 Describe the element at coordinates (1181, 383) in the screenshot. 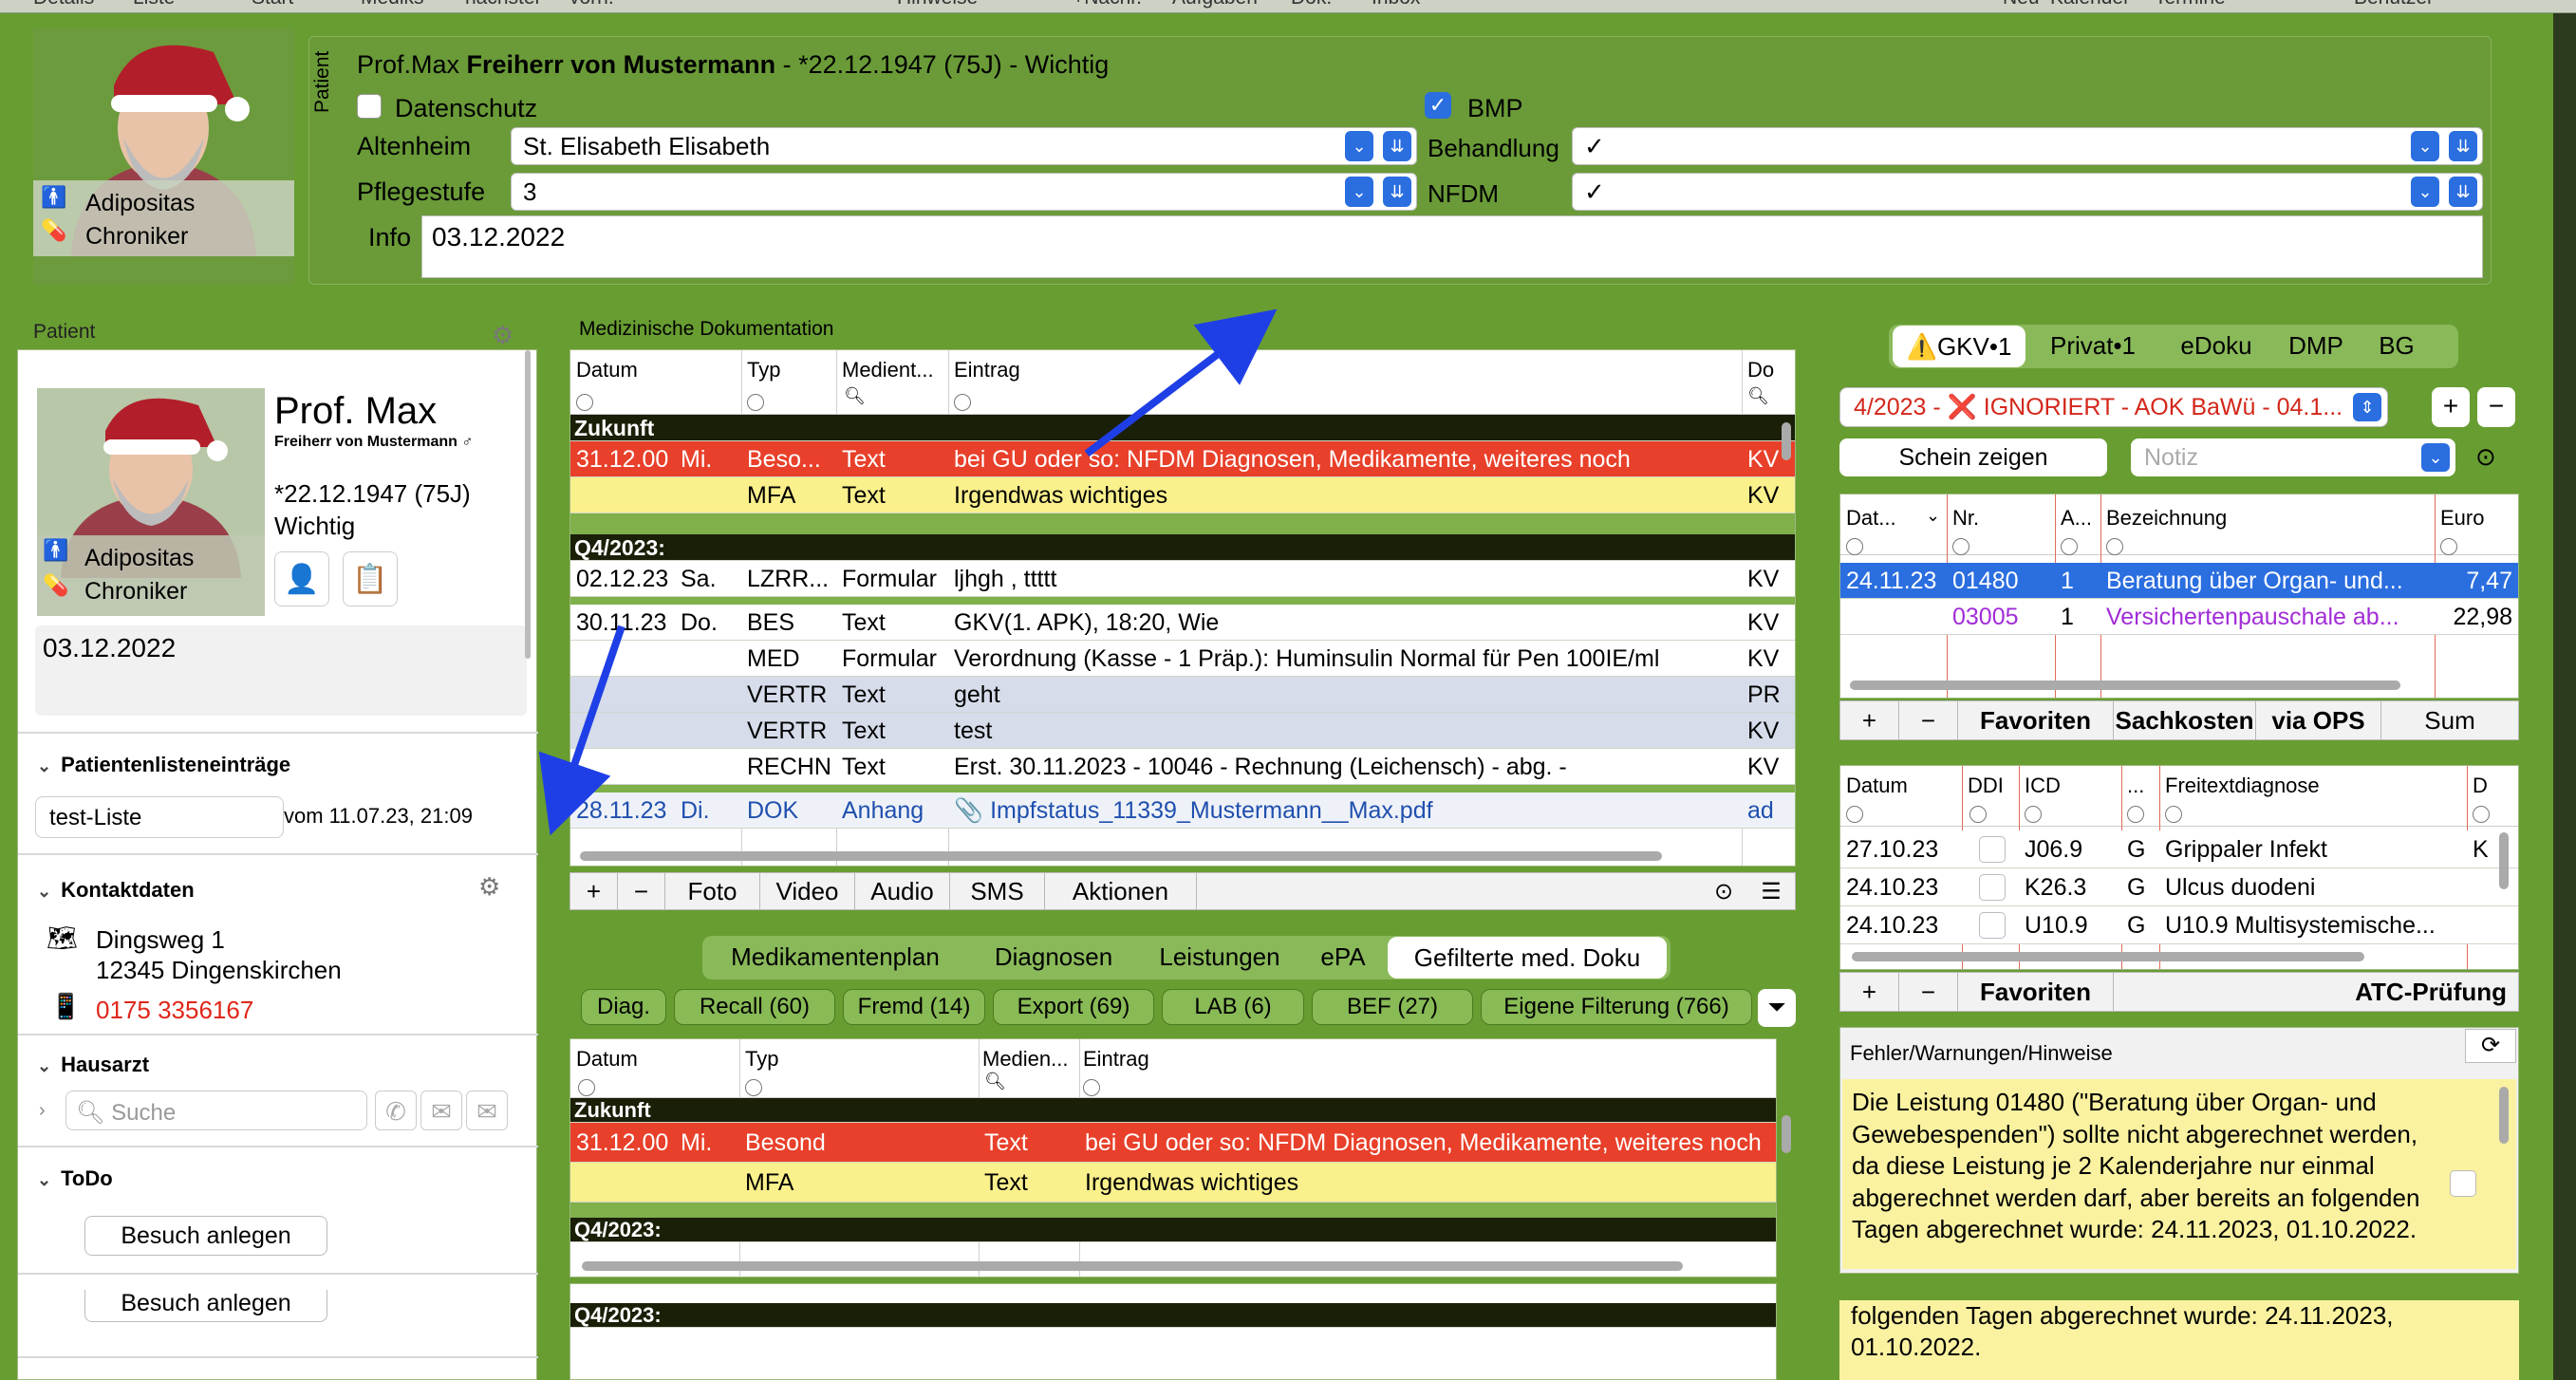

I see `arrow-up-right` at that location.